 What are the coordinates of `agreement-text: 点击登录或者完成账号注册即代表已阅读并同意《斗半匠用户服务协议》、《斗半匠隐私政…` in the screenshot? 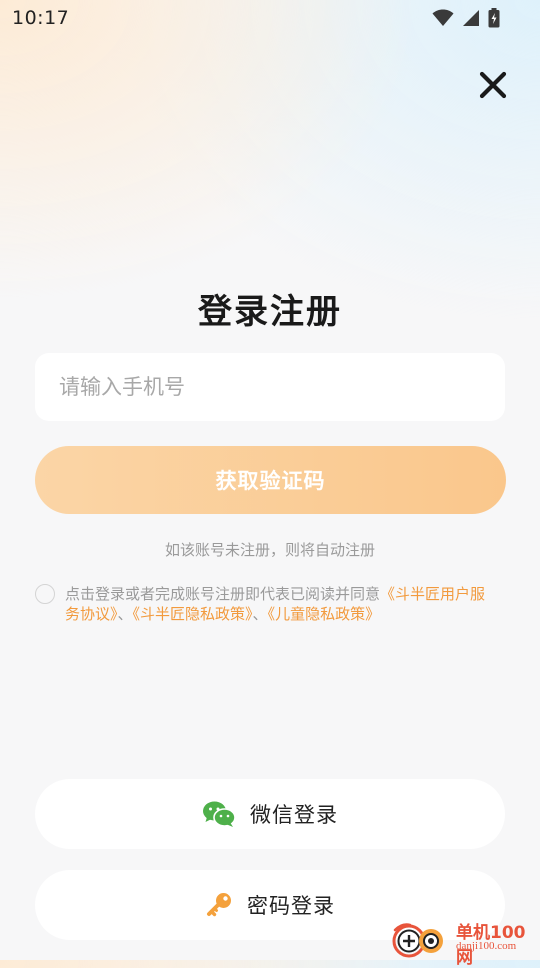 It's located at (281, 604).